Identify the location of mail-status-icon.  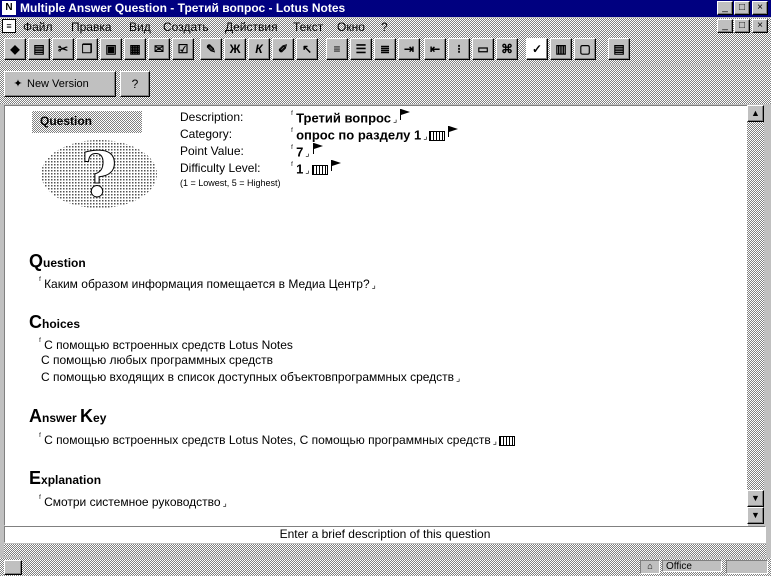
(747, 567).